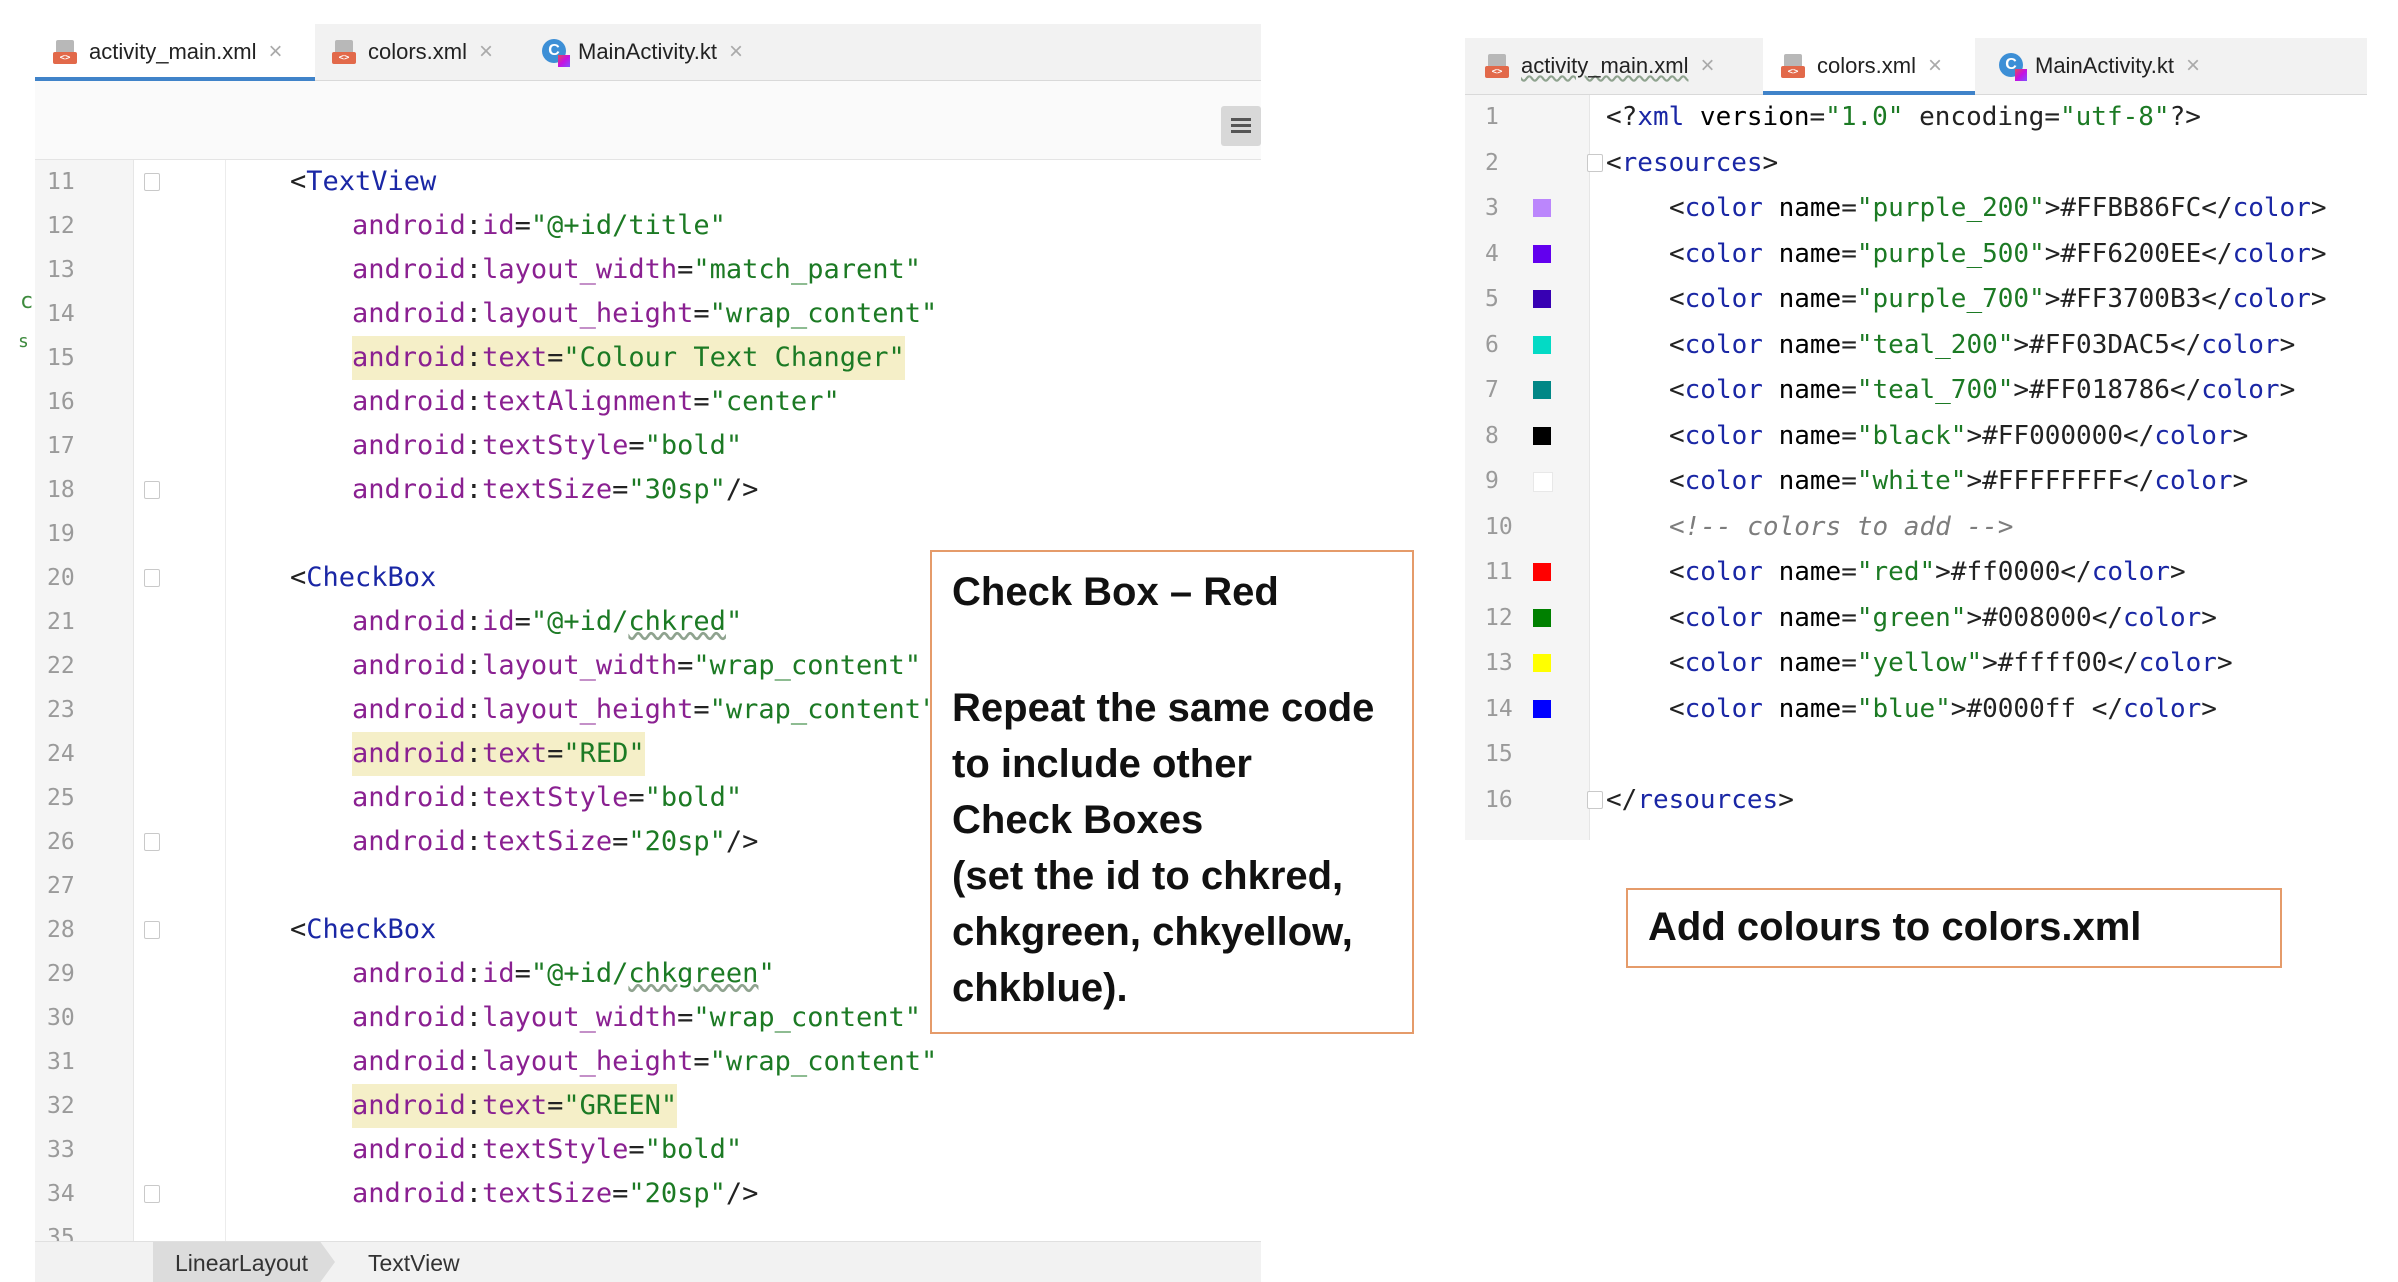  What do you see at coordinates (1163, 708) in the screenshot?
I see `callout-line: Repeat the same code` at bounding box center [1163, 708].